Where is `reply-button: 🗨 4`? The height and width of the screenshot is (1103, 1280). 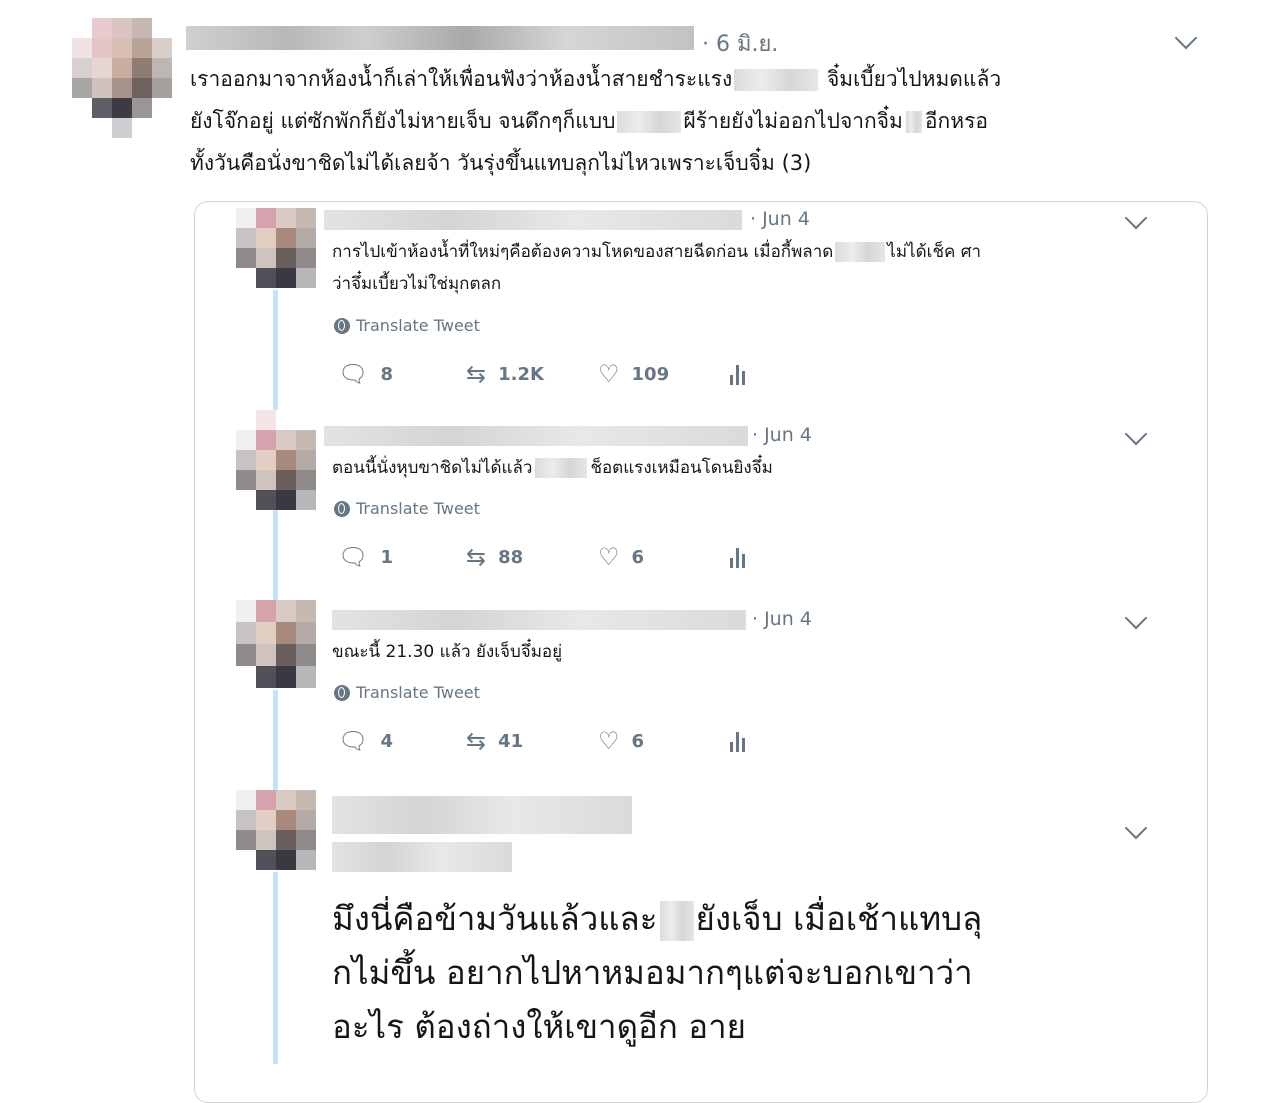 reply-button: 🗨 4 is located at coordinates (402, 741).